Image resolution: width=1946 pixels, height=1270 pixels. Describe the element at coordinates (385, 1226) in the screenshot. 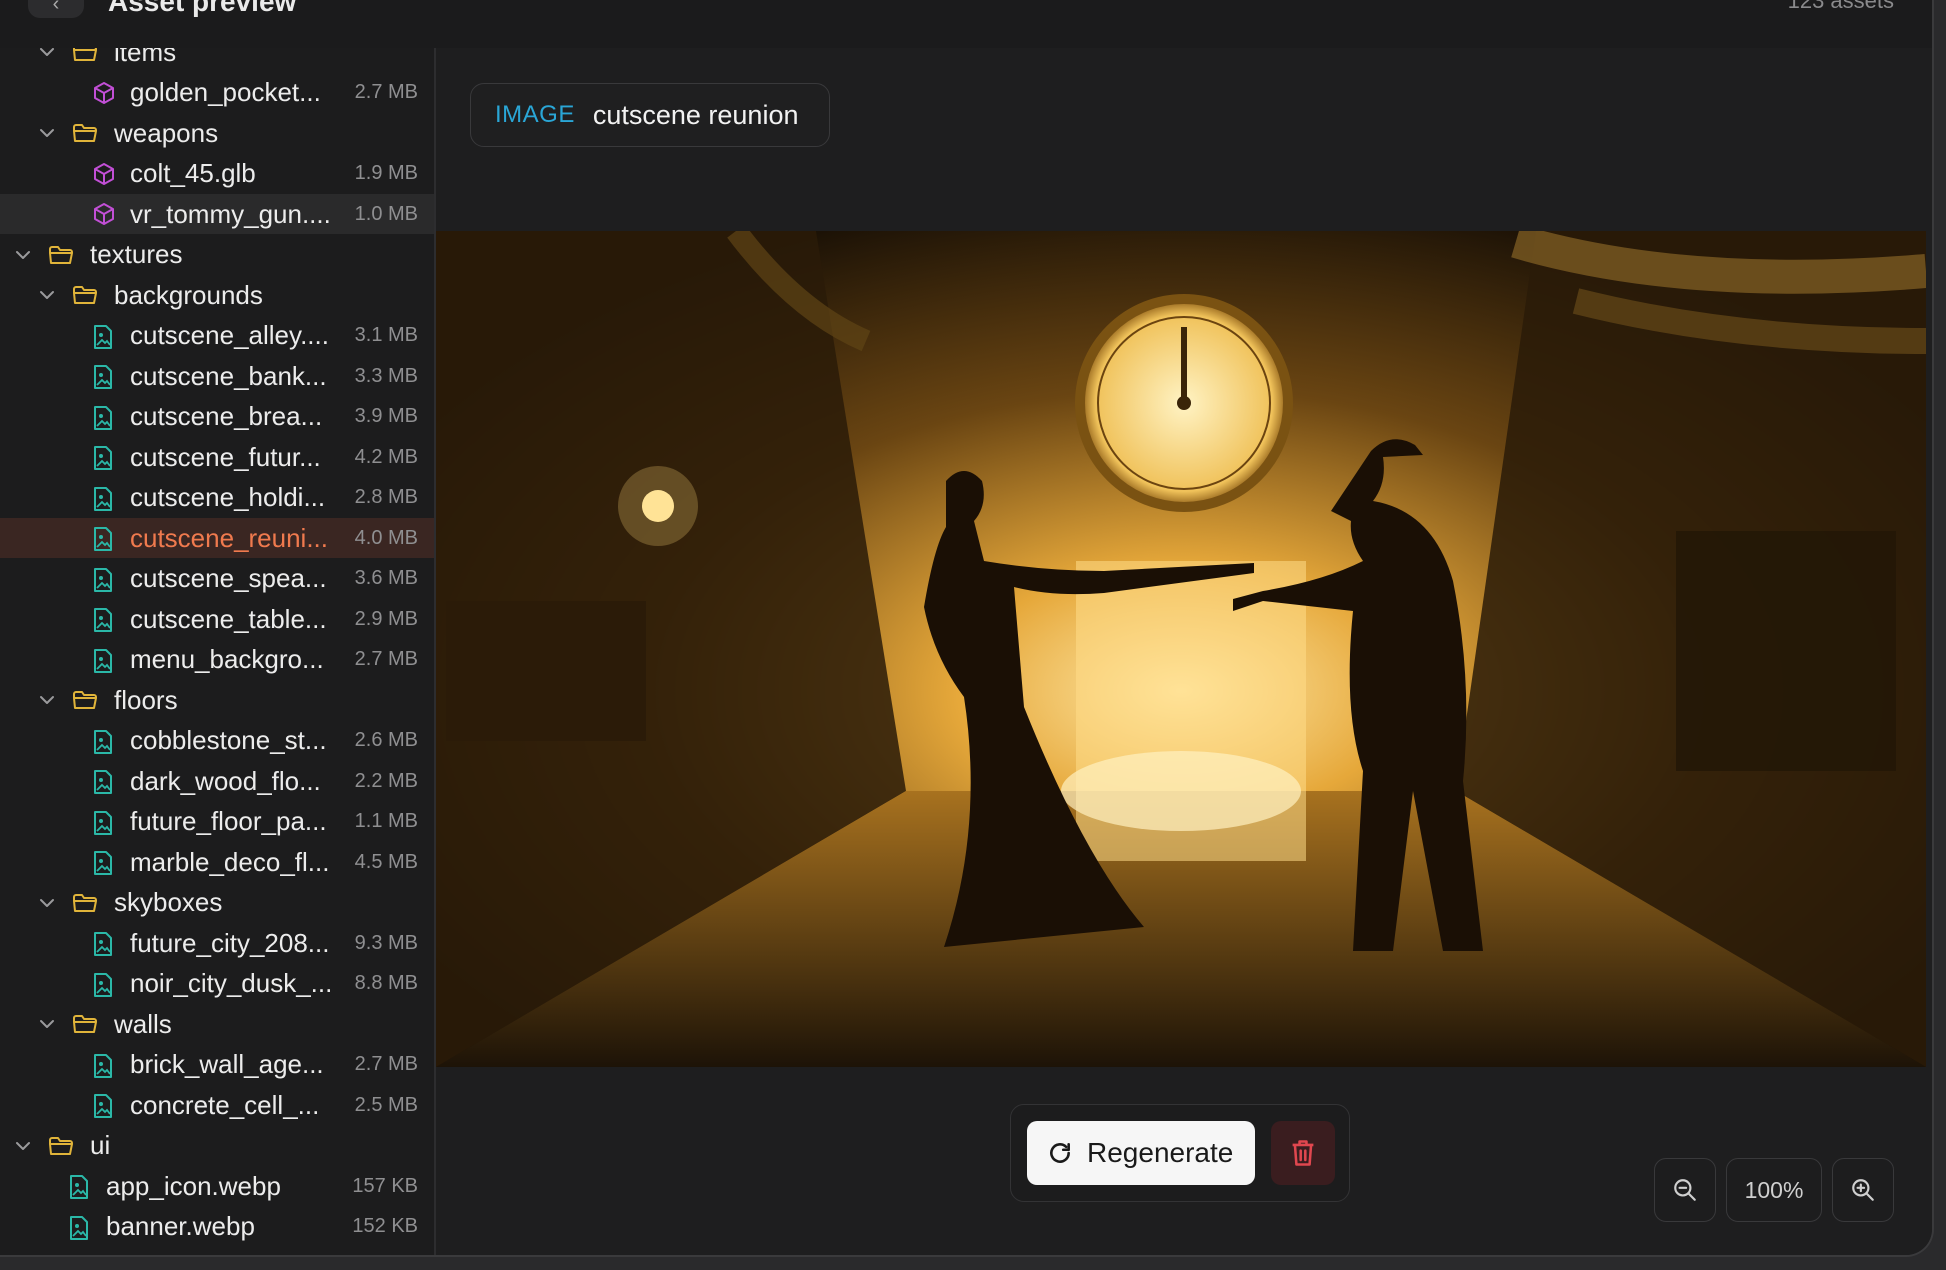

I see `file-size: 152 KB` at that location.